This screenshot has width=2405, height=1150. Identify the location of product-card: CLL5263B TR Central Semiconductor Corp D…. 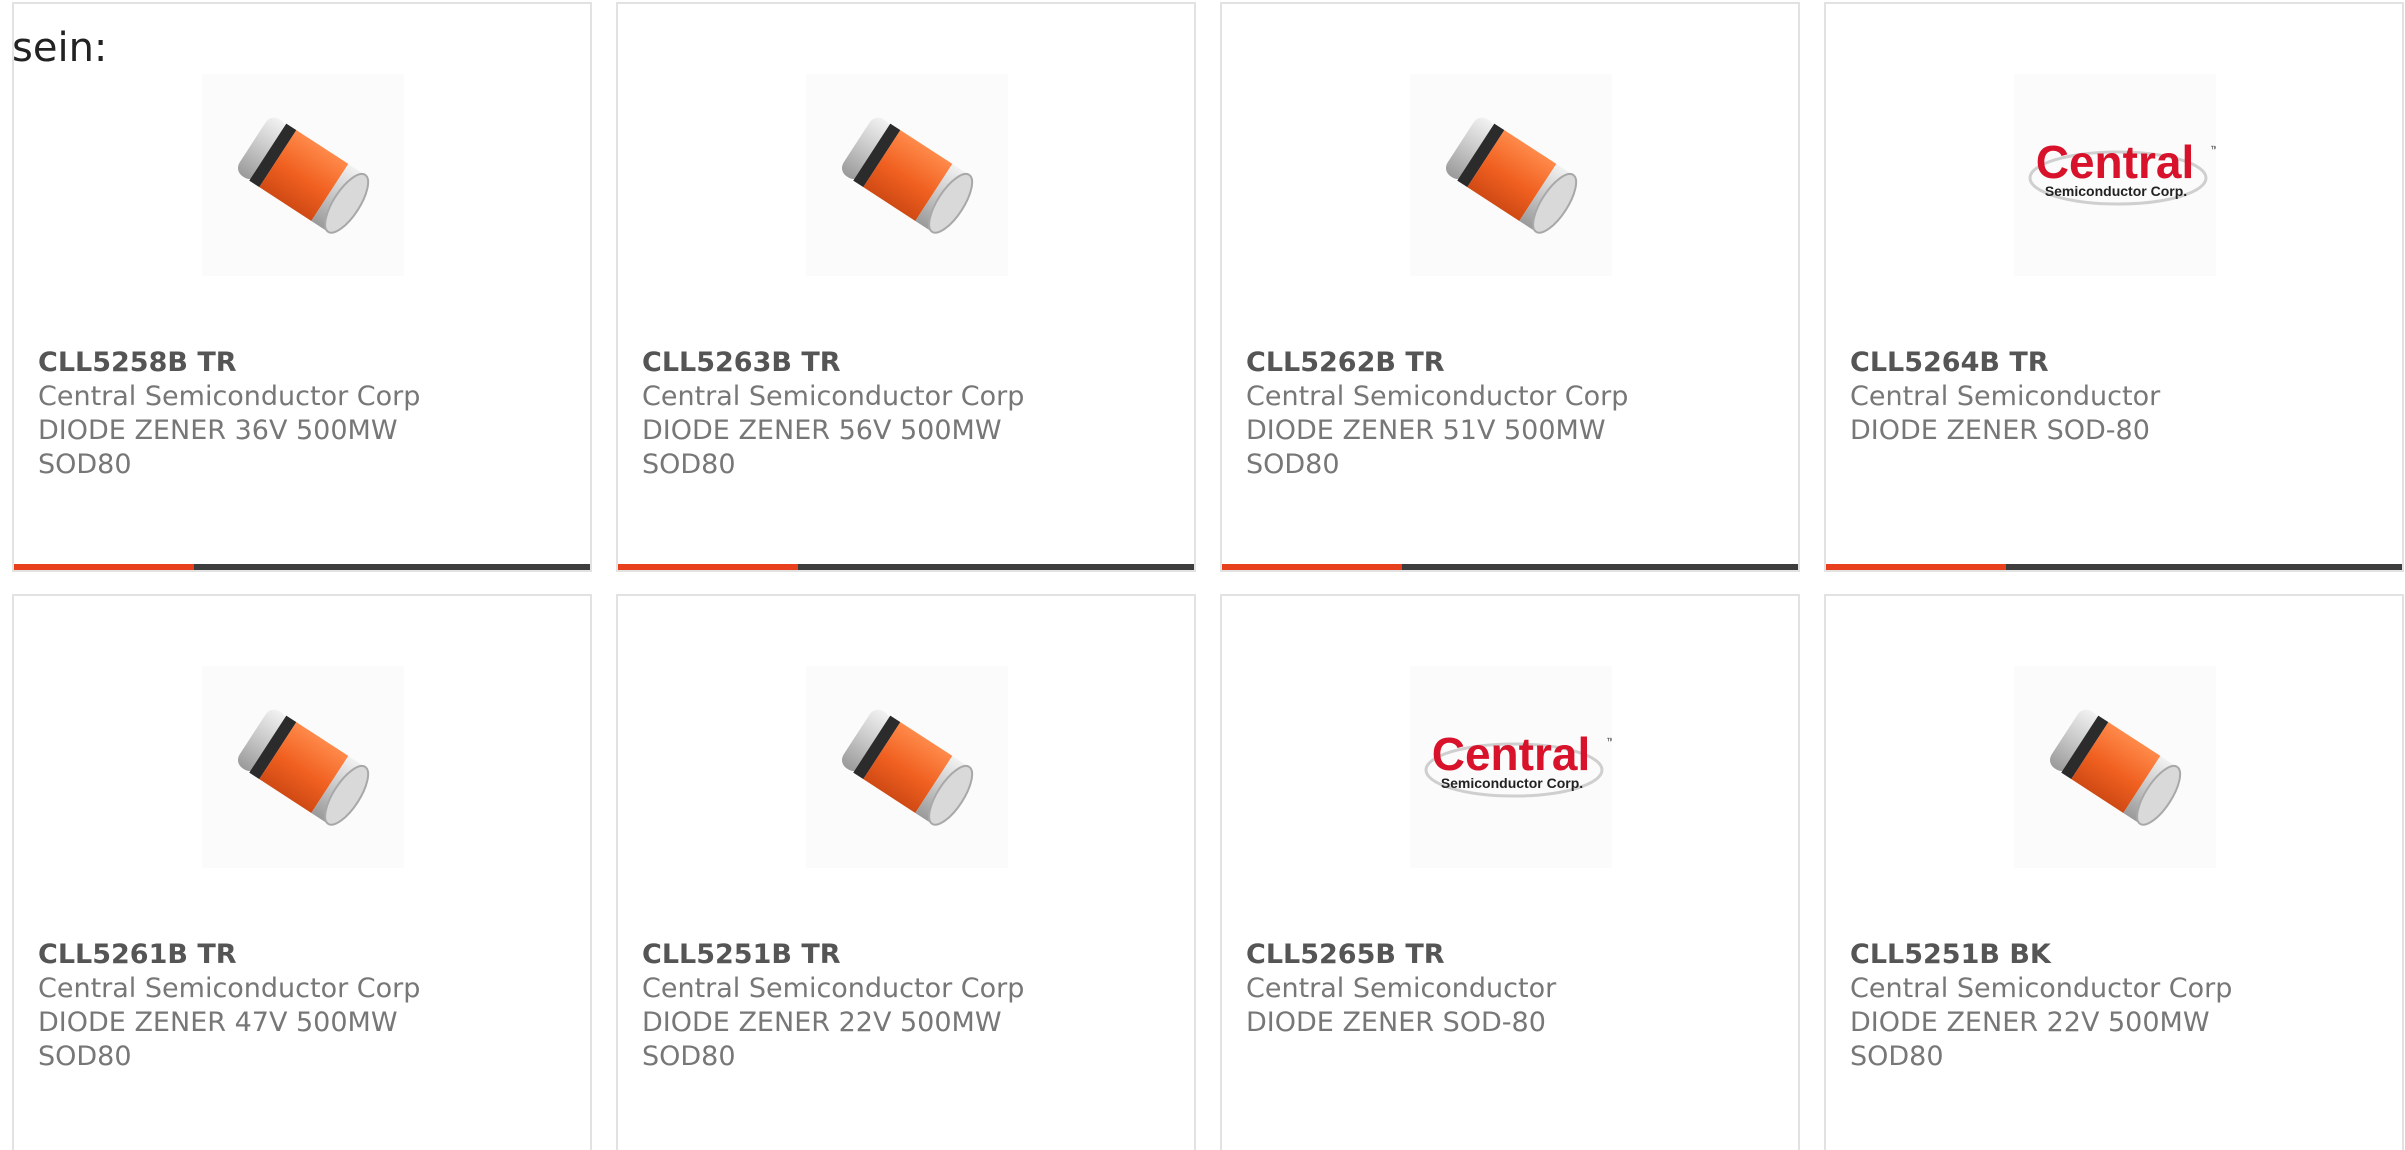
(906, 287).